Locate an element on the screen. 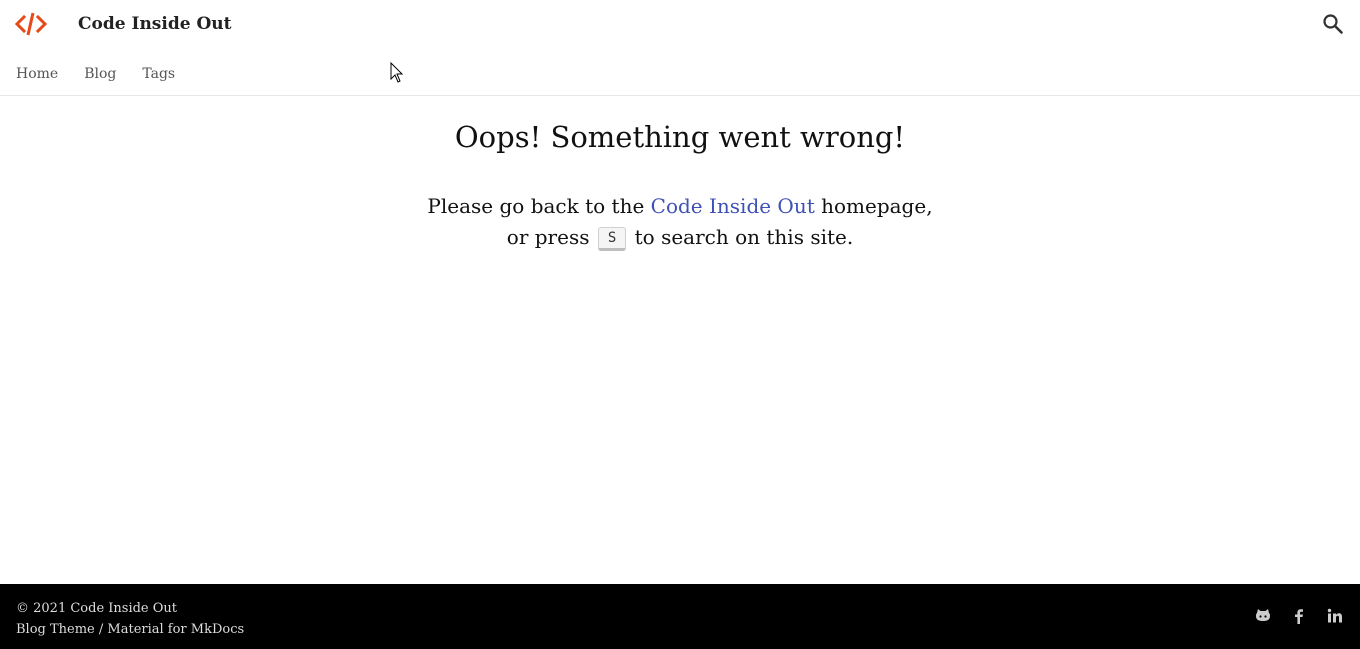  footer-credits: Blog Theme / Material for MkDocs is located at coordinates (130, 629).